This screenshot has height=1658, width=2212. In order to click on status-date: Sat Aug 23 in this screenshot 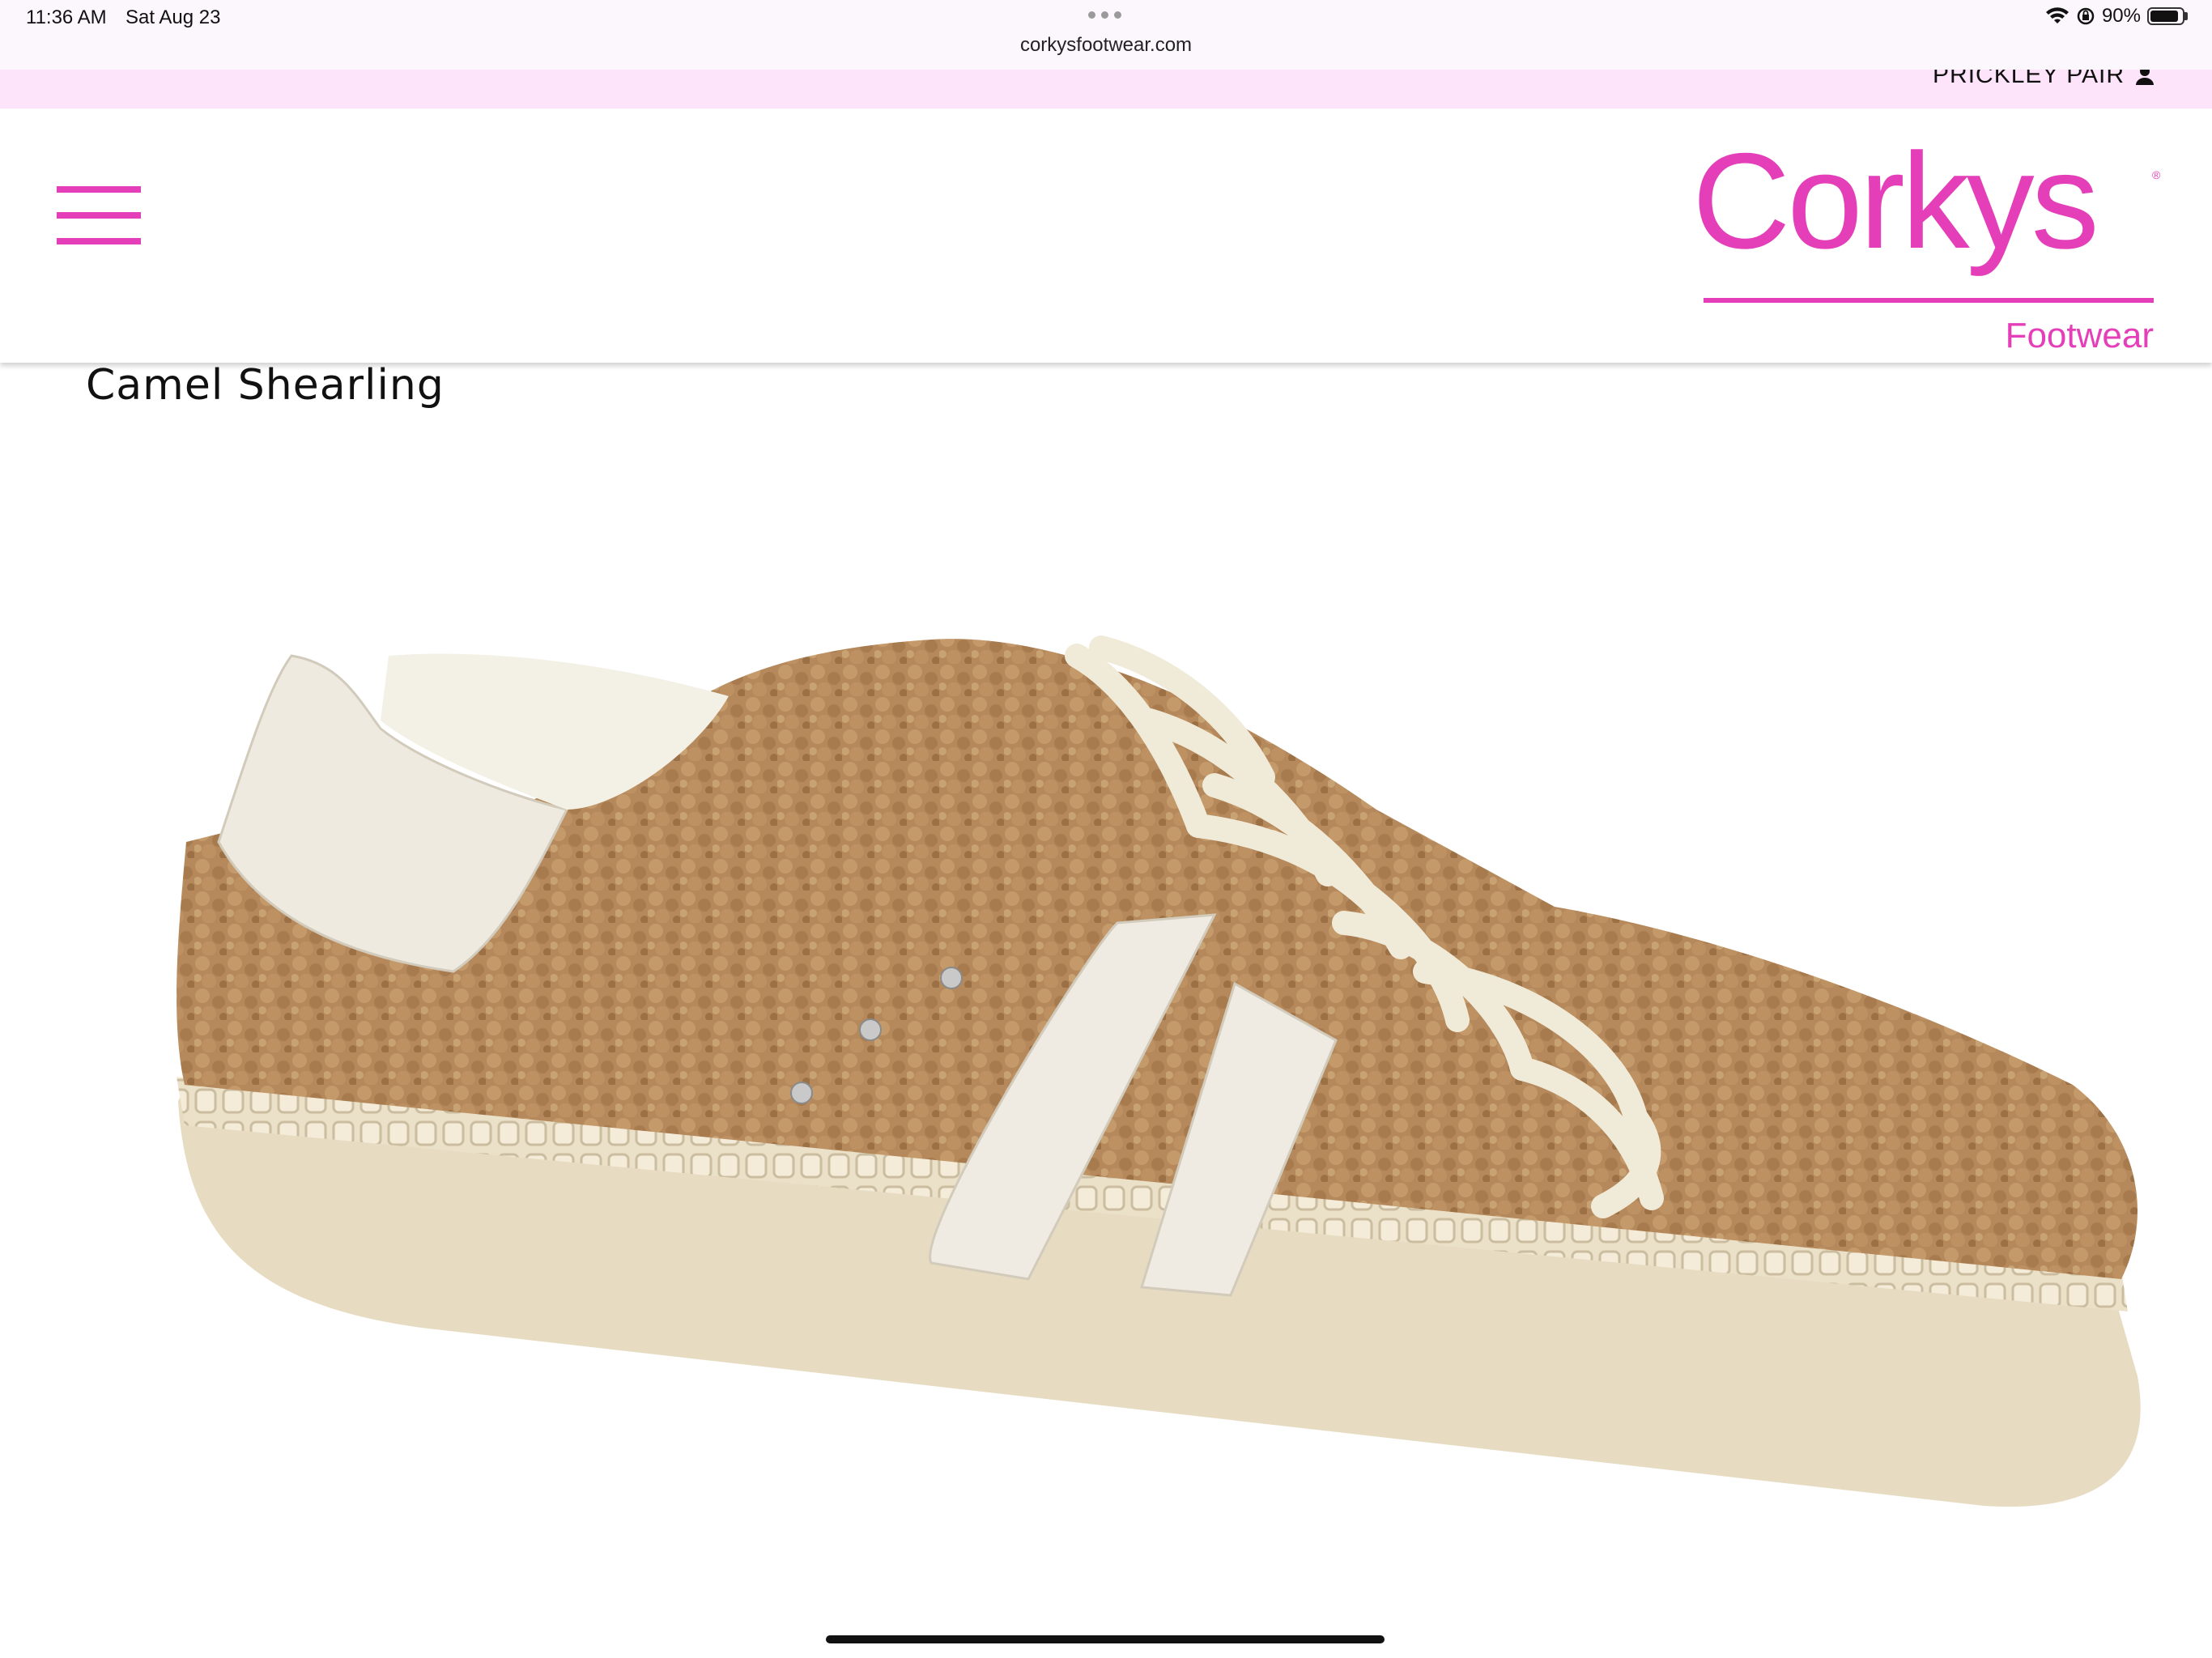, I will do `click(173, 17)`.